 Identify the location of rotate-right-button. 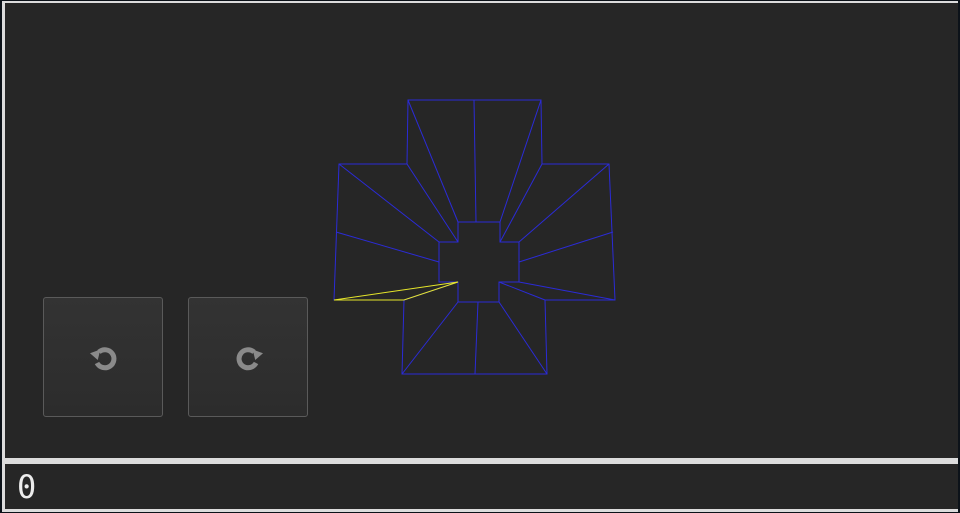
(248, 357).